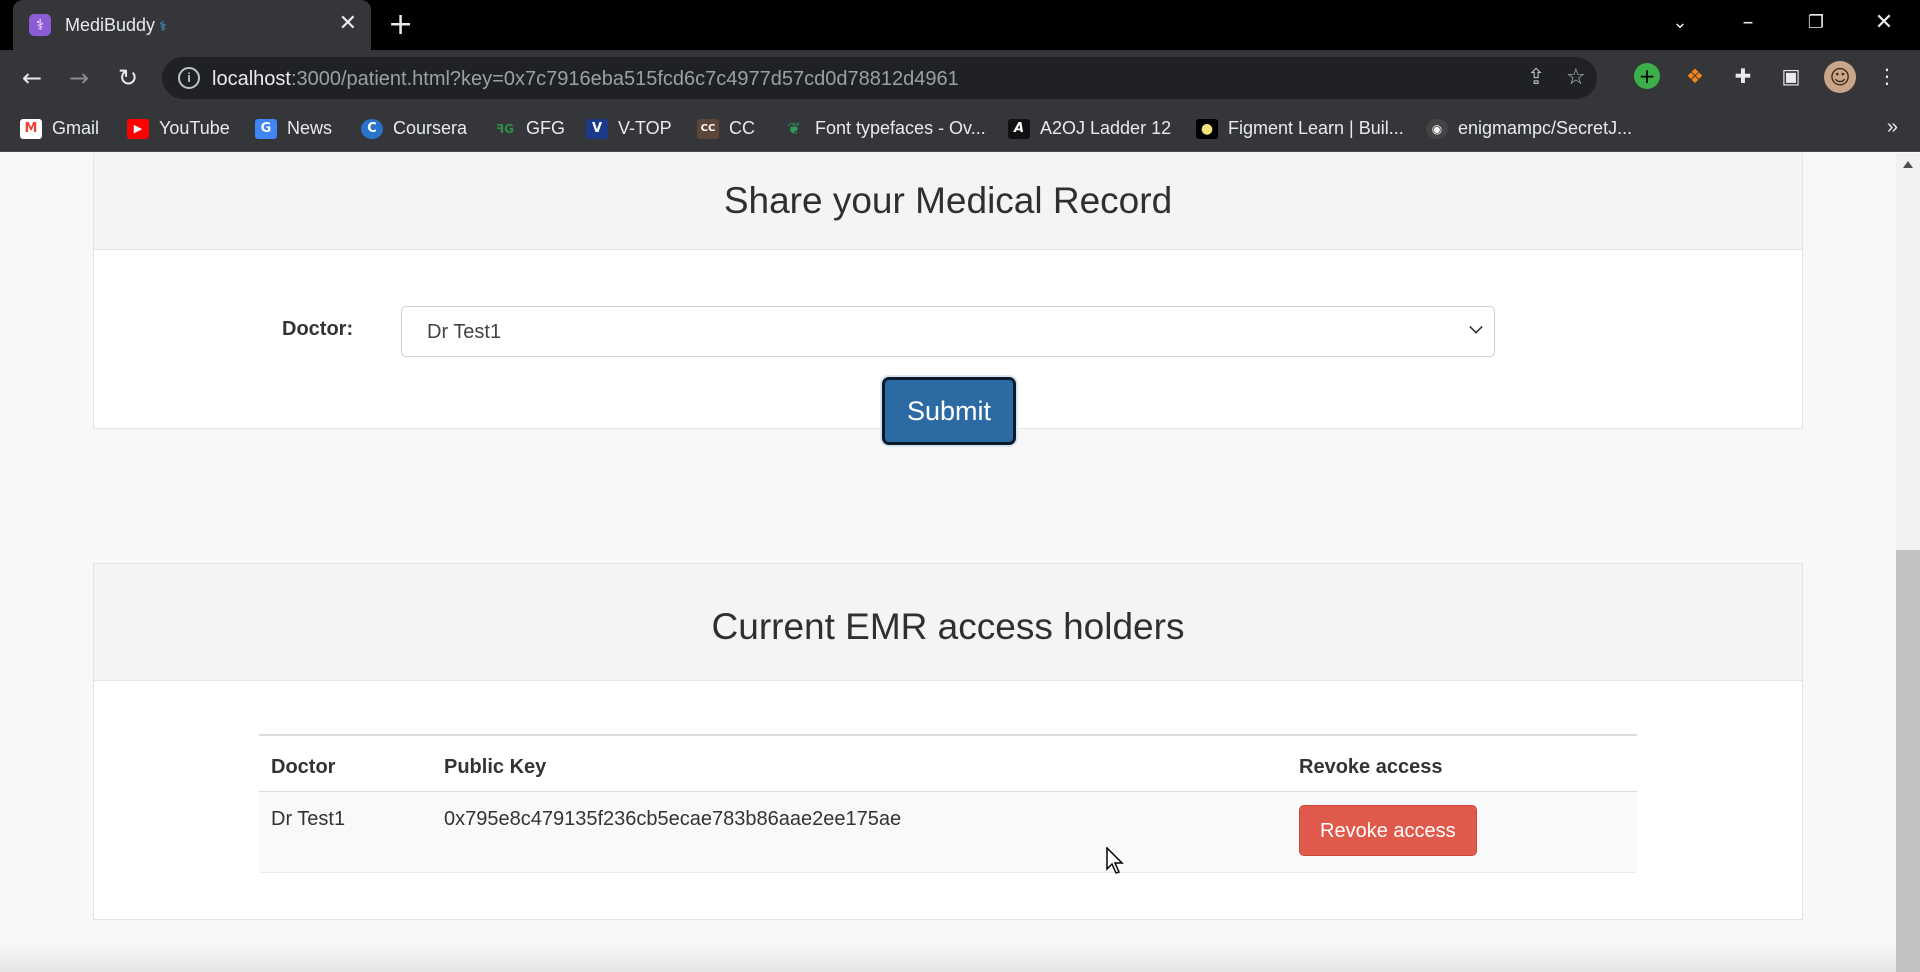 This screenshot has width=1920, height=972. Describe the element at coordinates (859, 763) in the screenshot. I see `header-public-key: Public Key` at that location.